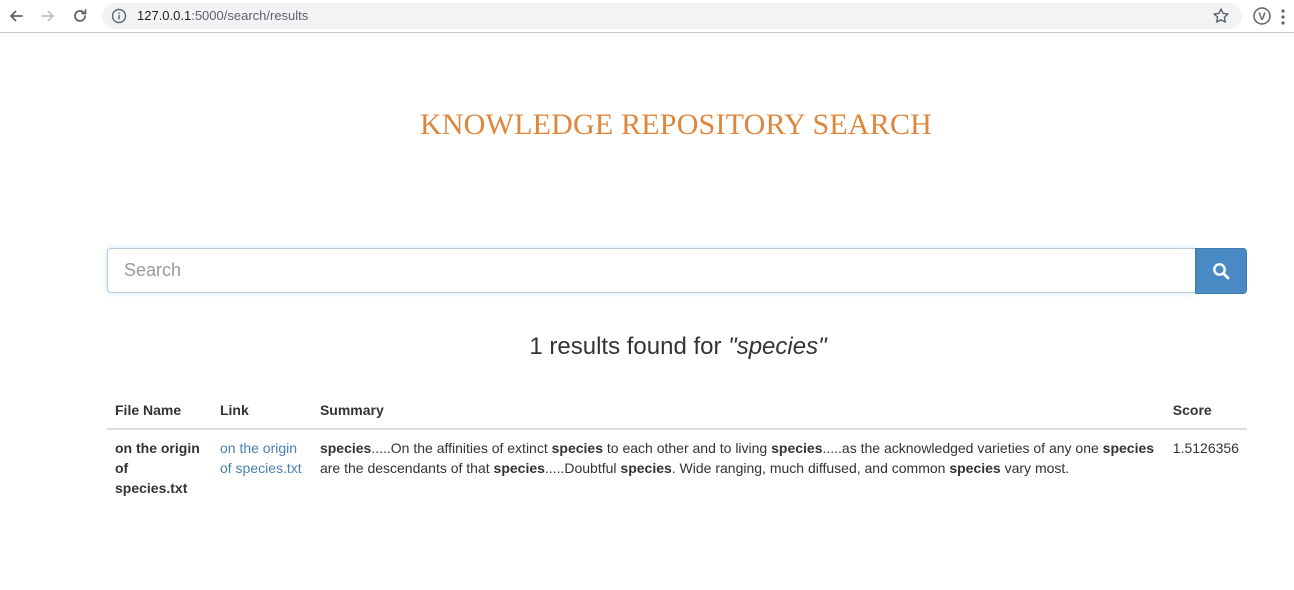 This screenshot has width=1294, height=590. What do you see at coordinates (582, 468) in the screenshot?
I see `summary-text: .....Doubtful` at bounding box center [582, 468].